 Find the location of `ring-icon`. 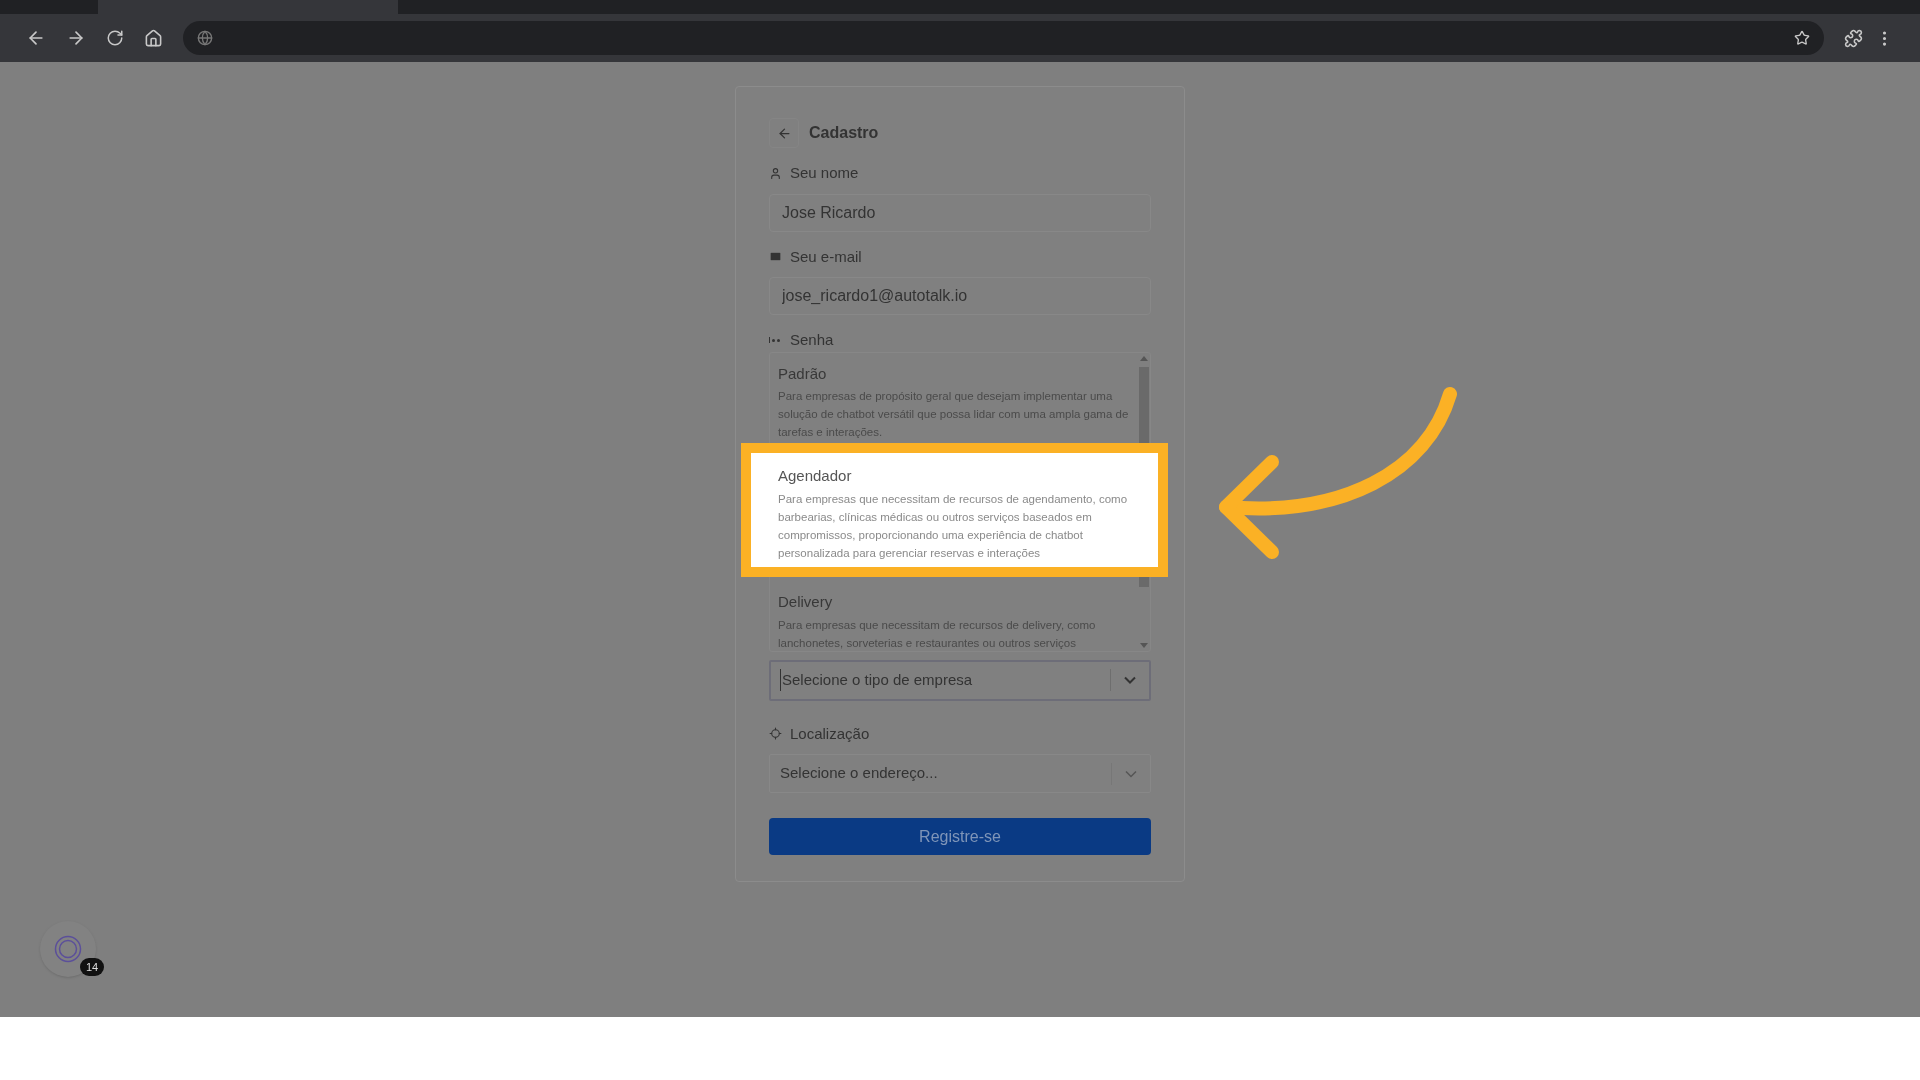

ring-icon is located at coordinates (68, 949).